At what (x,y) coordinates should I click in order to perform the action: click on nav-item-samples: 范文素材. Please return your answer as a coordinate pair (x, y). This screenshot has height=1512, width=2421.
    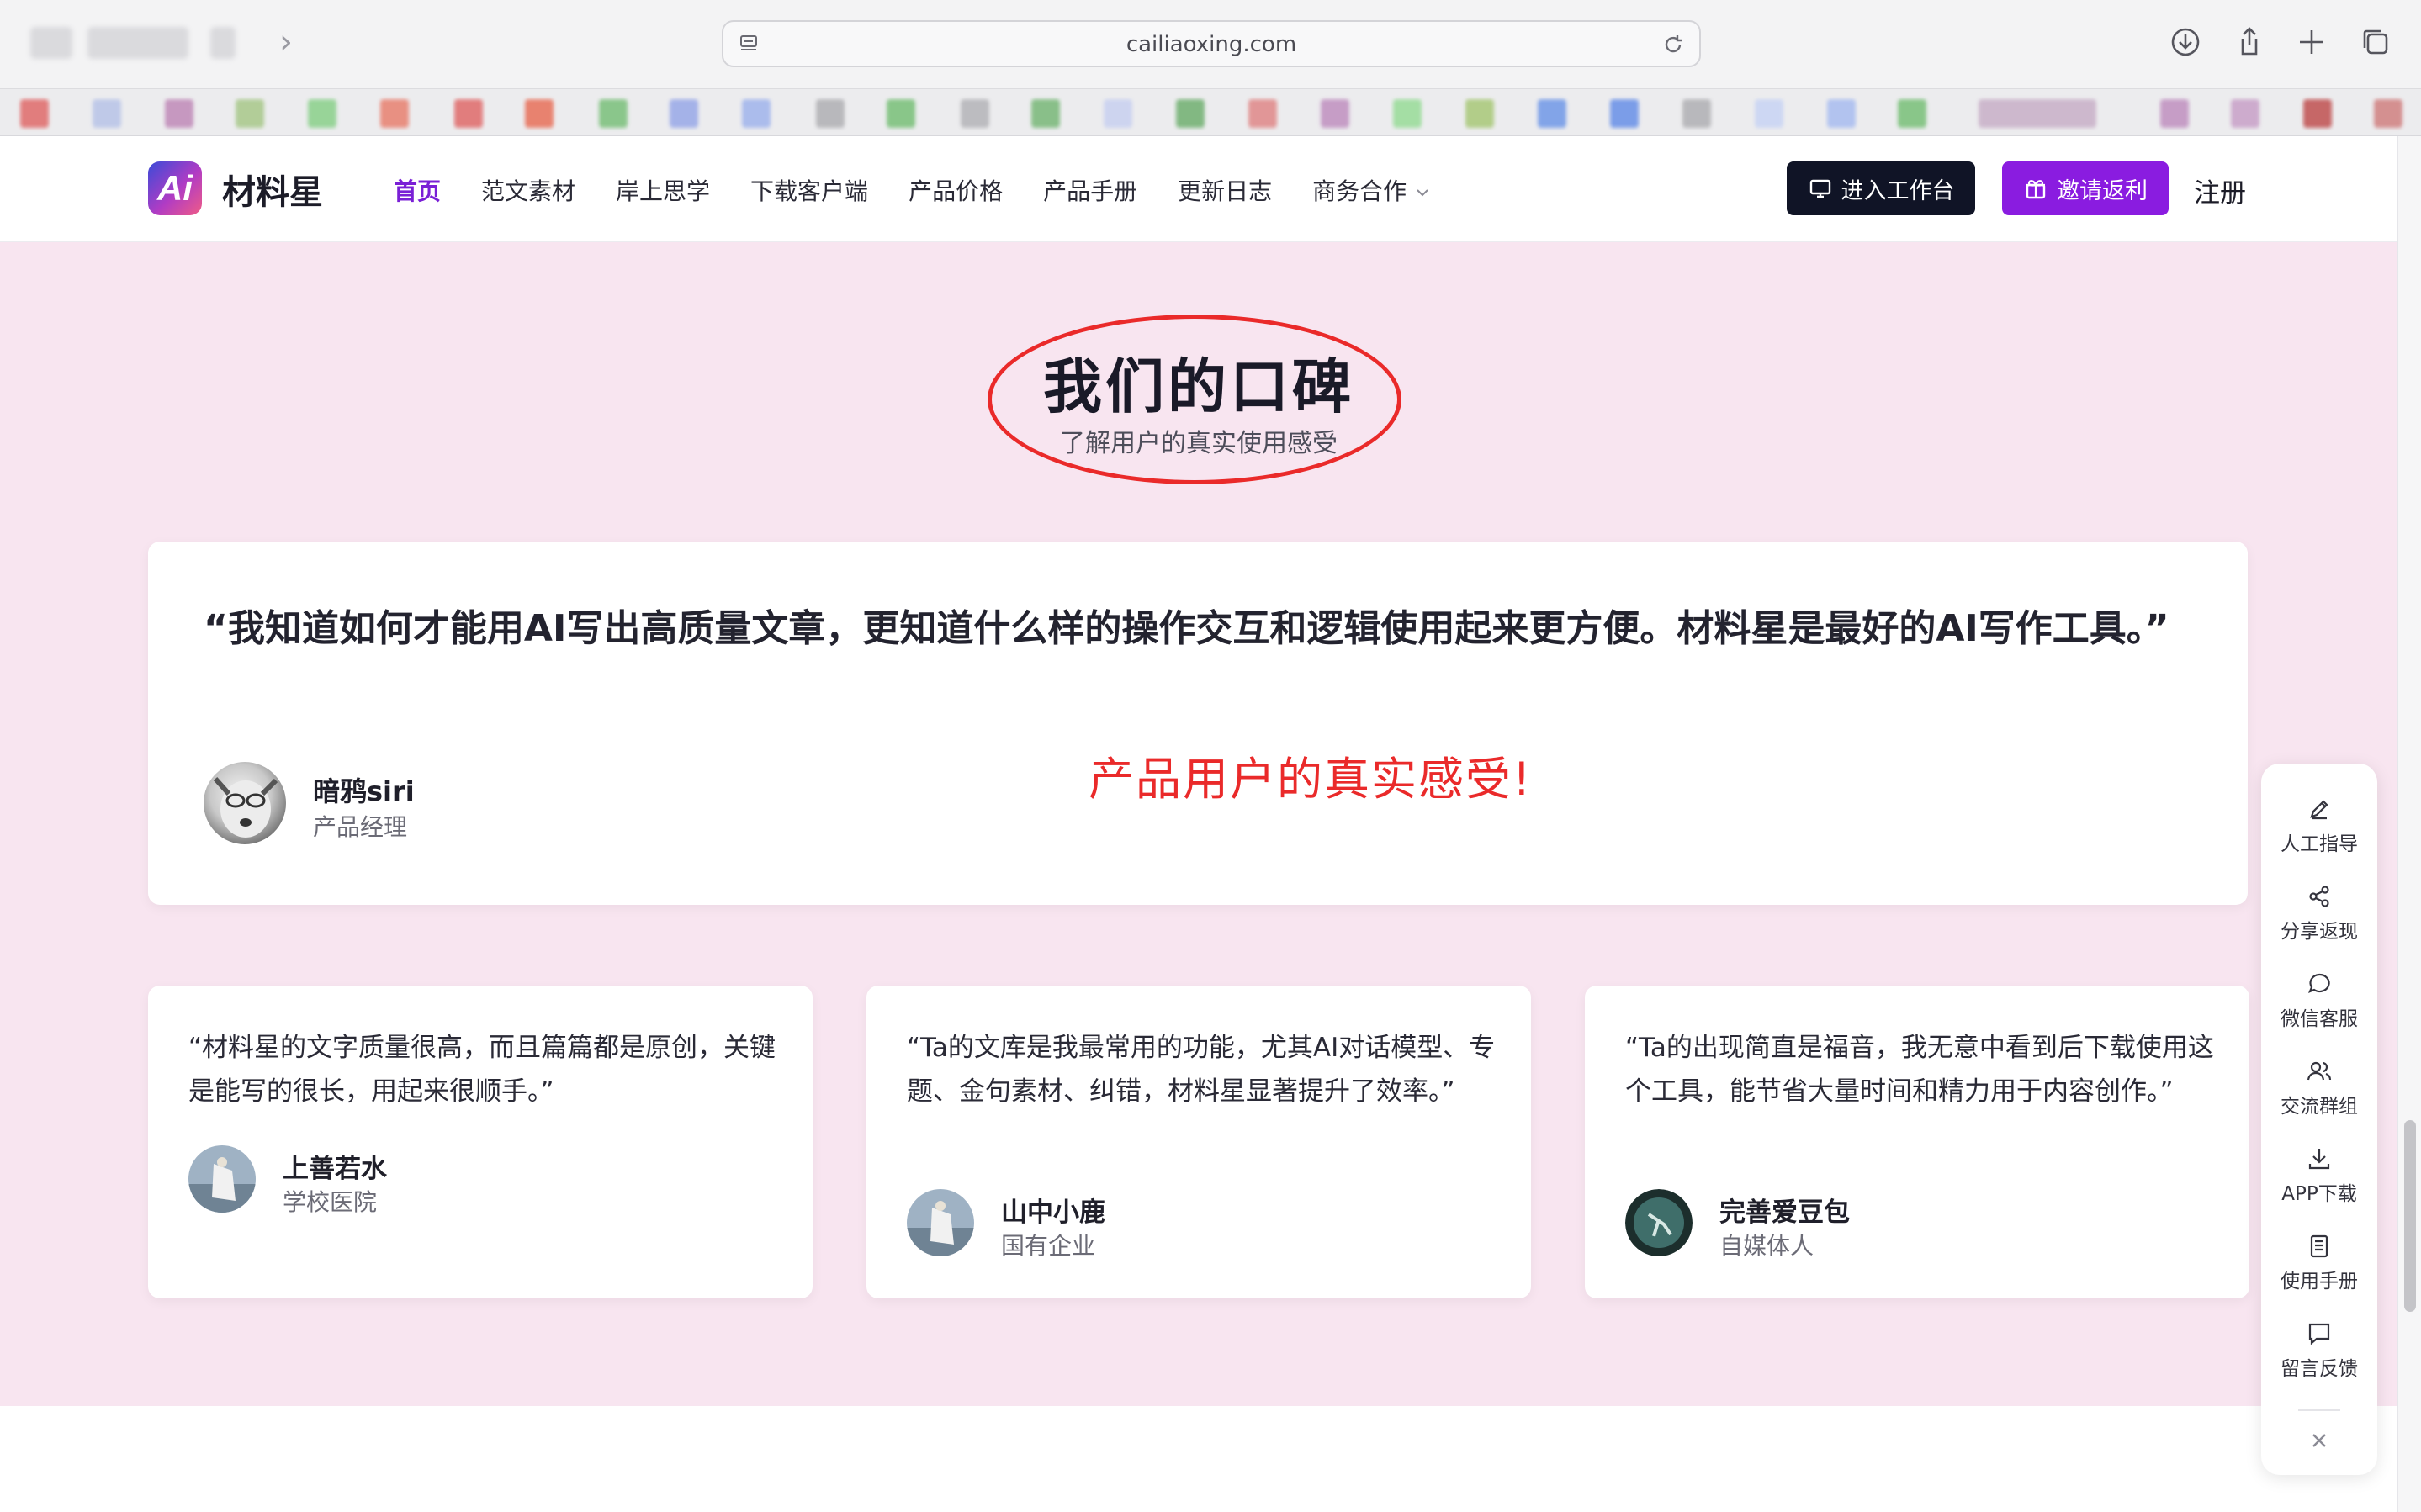
    Looking at the image, I should click on (528, 190).